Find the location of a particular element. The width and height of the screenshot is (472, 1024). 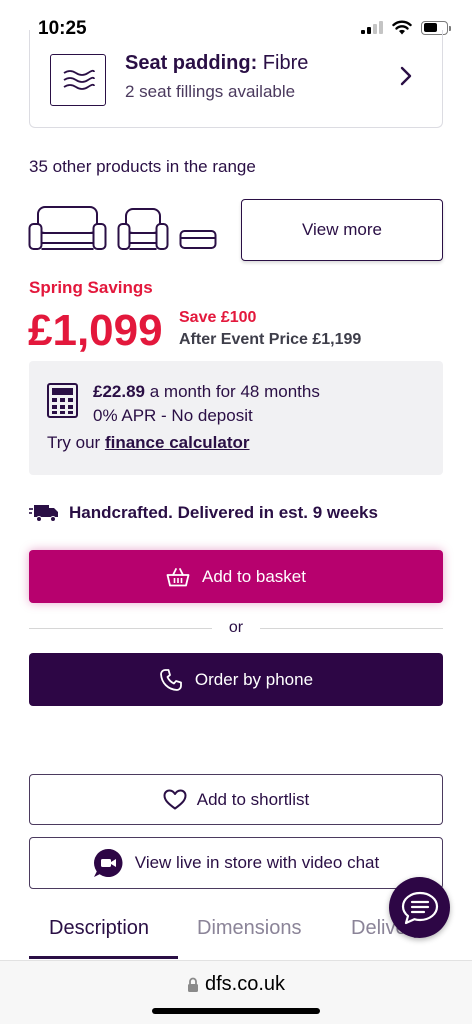

seat-padding-value: Fibre is located at coordinates (285, 63).